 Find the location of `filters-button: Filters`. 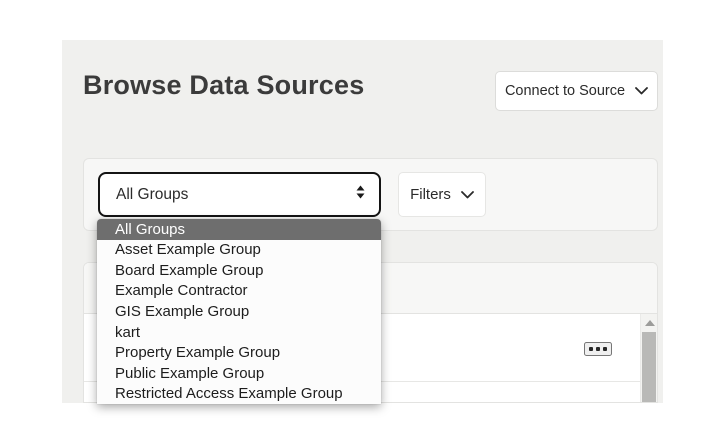

filters-button: Filters is located at coordinates (442, 194).